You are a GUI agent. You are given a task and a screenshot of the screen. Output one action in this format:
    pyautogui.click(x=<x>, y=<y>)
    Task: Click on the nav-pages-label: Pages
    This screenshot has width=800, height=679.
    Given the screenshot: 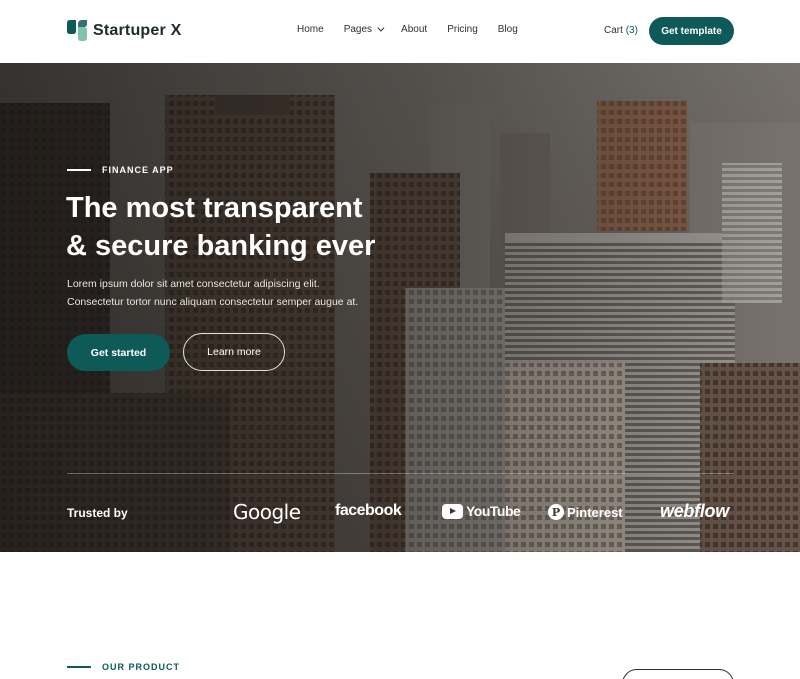 What is the action you would take?
    pyautogui.click(x=358, y=29)
    